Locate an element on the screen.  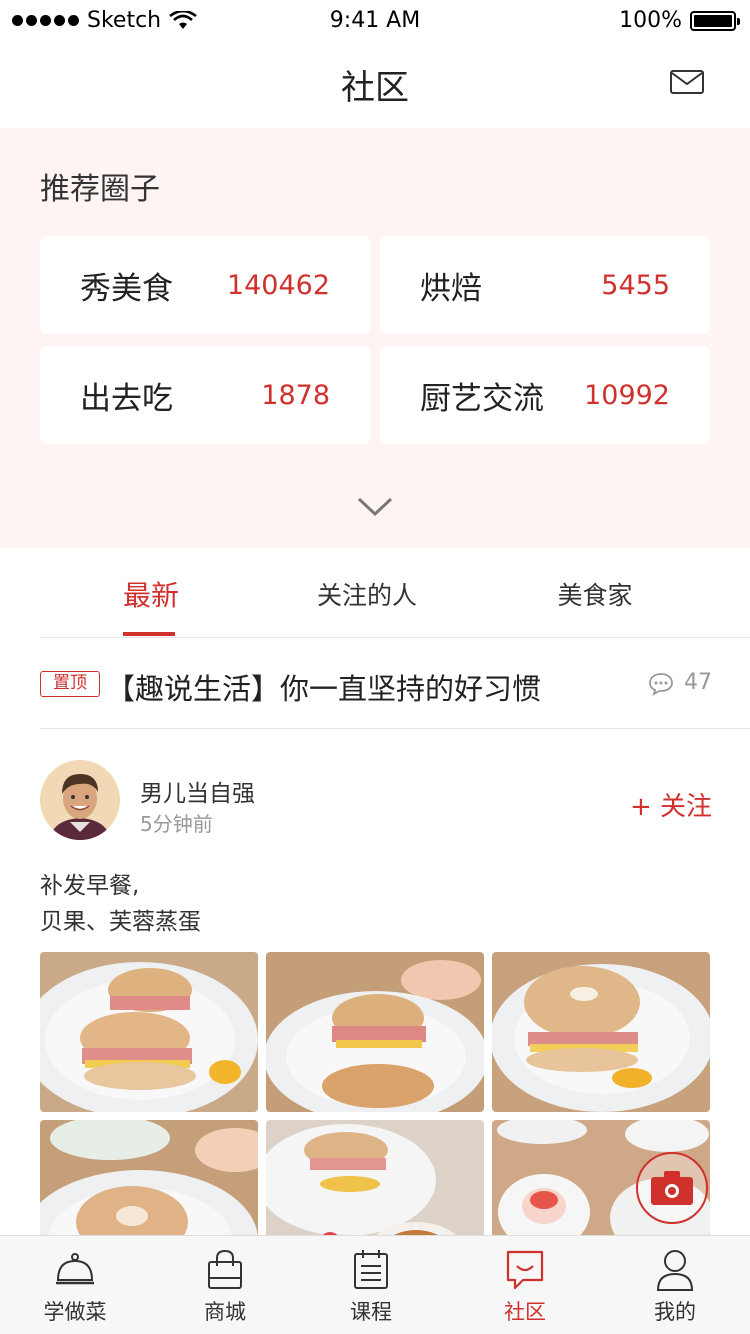
status-right: 100% is located at coordinates (679, 20).